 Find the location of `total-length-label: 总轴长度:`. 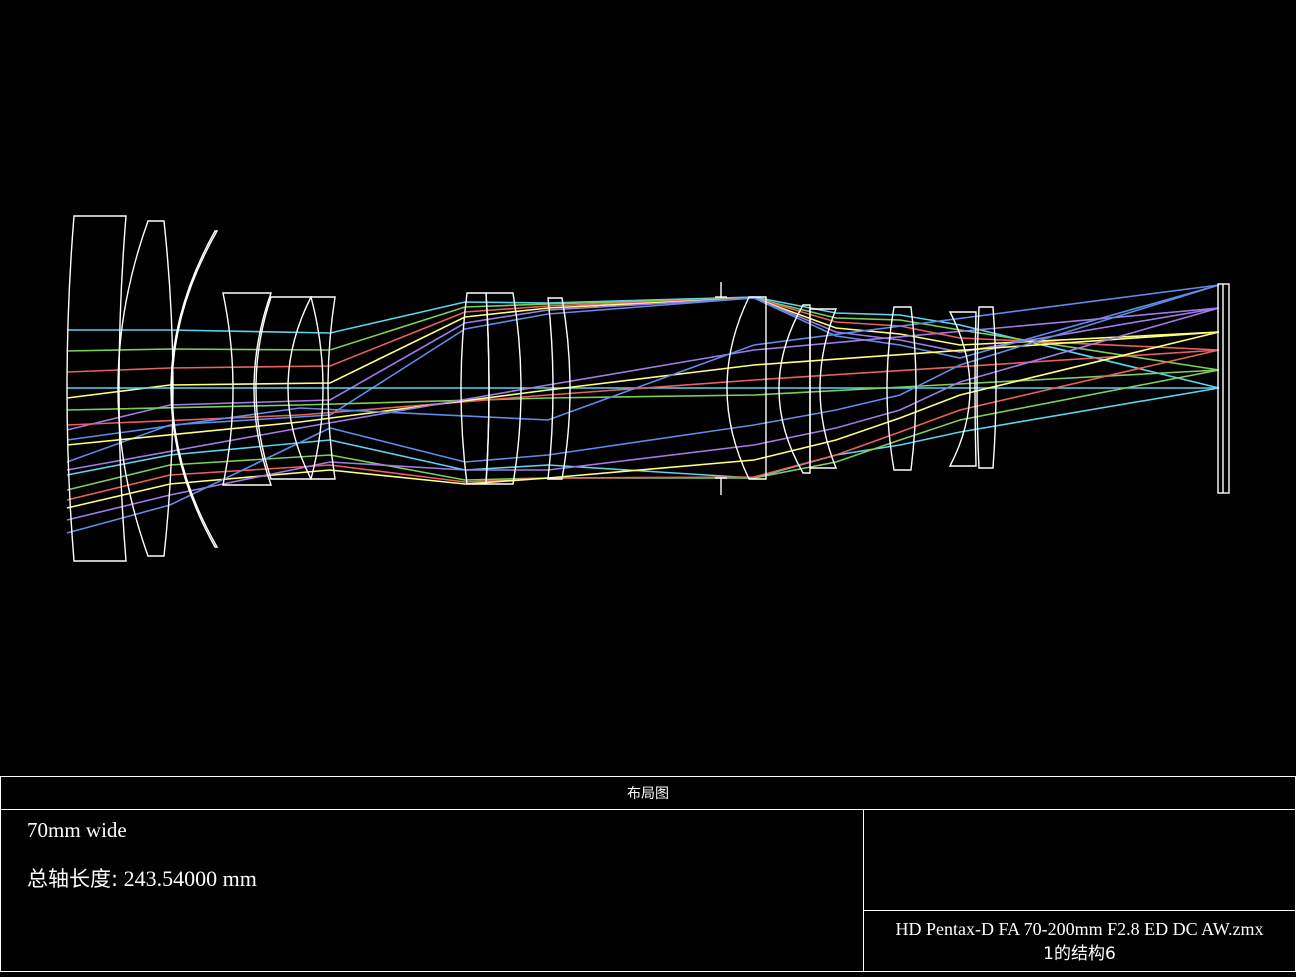

total-length-label: 总轴长度: is located at coordinates (73, 879).